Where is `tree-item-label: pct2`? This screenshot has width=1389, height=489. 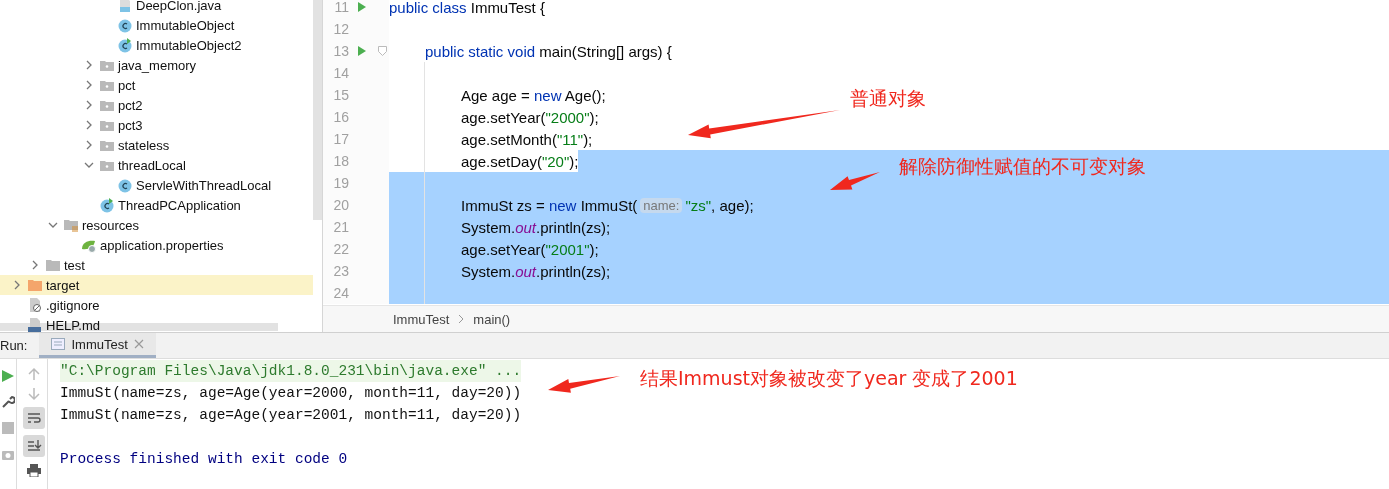
tree-item-label: pct2 is located at coordinates (130, 105).